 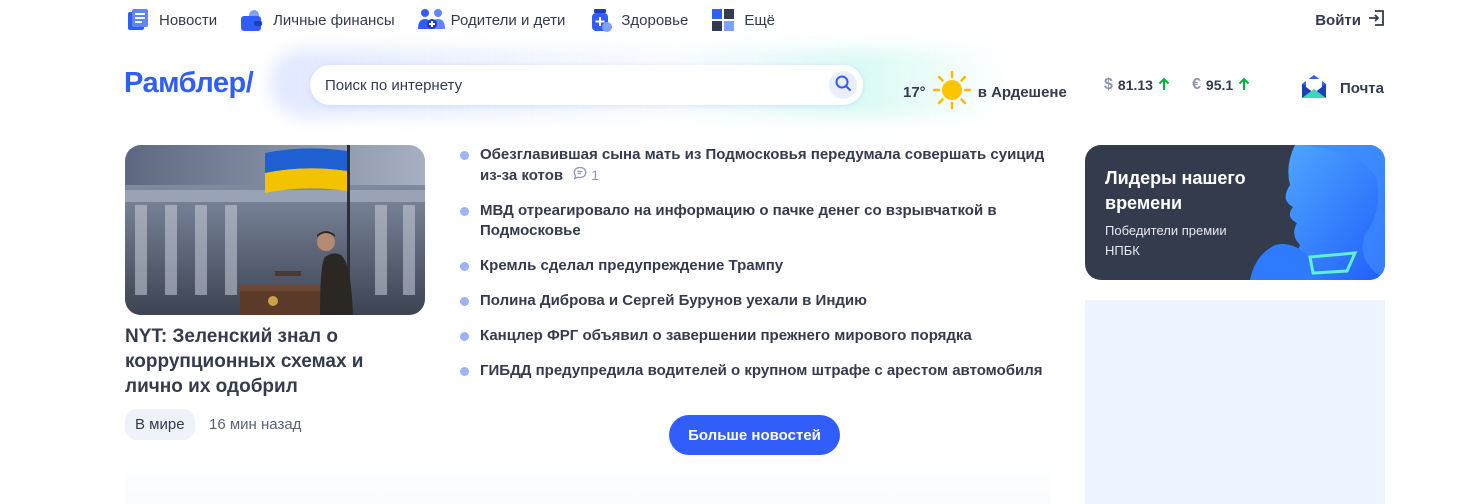 I want to click on comments-count: 1, so click(x=595, y=175).